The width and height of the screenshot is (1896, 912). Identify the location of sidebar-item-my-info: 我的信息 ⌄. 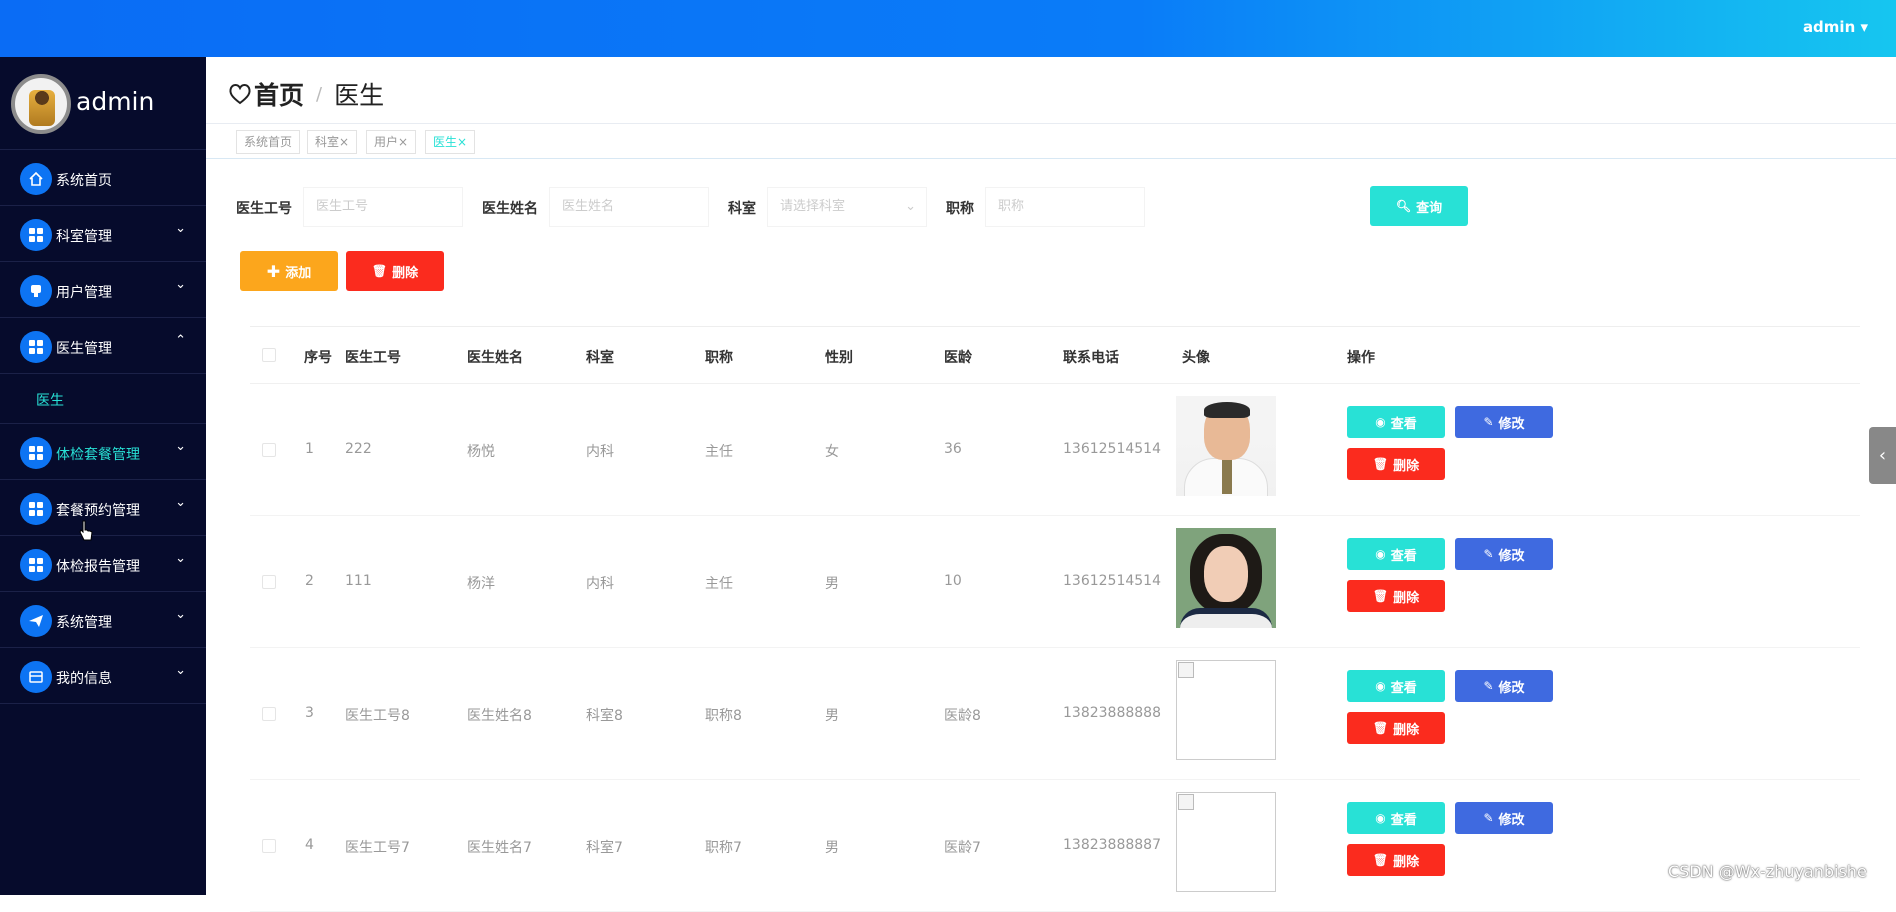
(103, 676).